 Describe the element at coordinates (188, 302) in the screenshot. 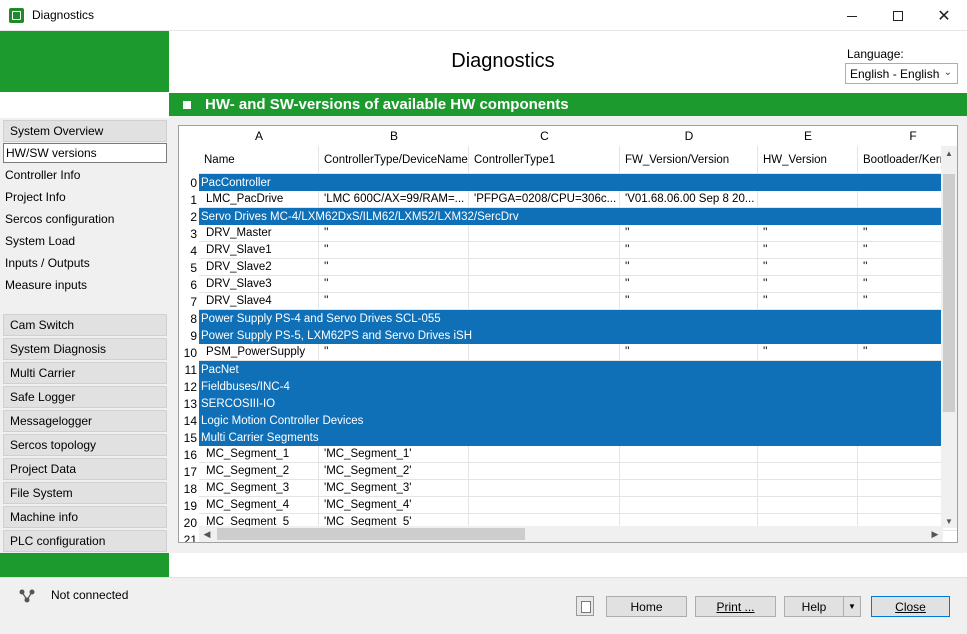

I see `row-number: 7` at that location.